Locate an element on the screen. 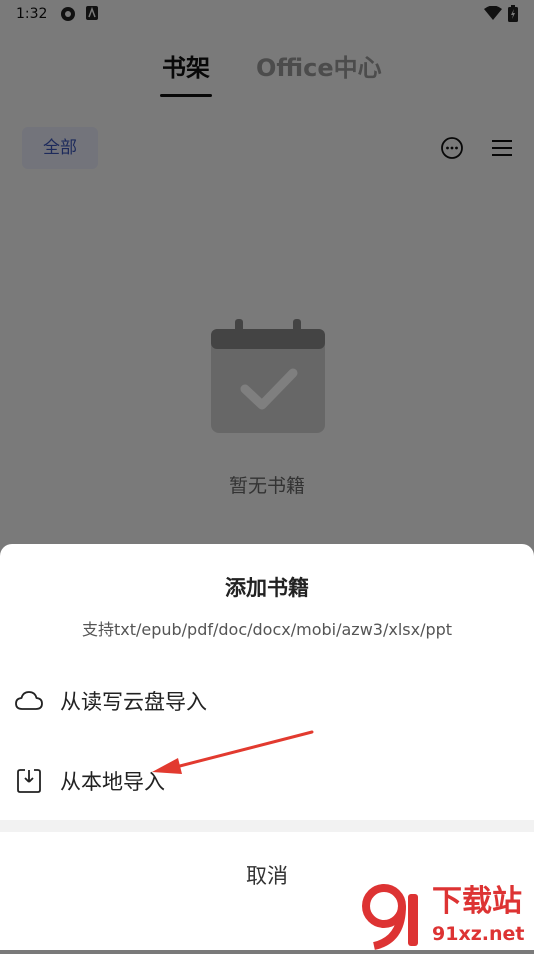 This screenshot has width=534, height=954. annotation-arrow-icon is located at coordinates (233, 753).